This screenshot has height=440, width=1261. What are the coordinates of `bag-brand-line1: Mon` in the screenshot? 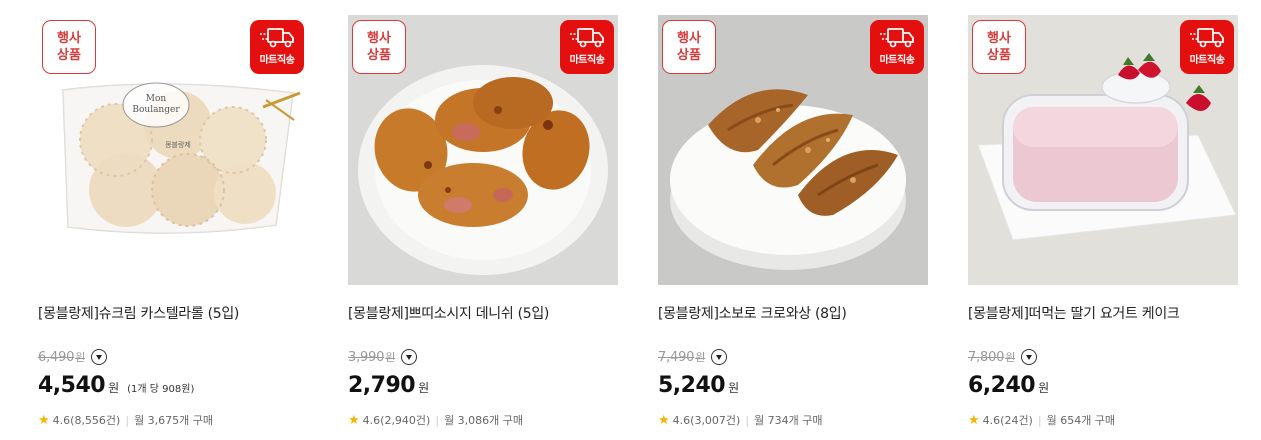 It's located at (156, 99).